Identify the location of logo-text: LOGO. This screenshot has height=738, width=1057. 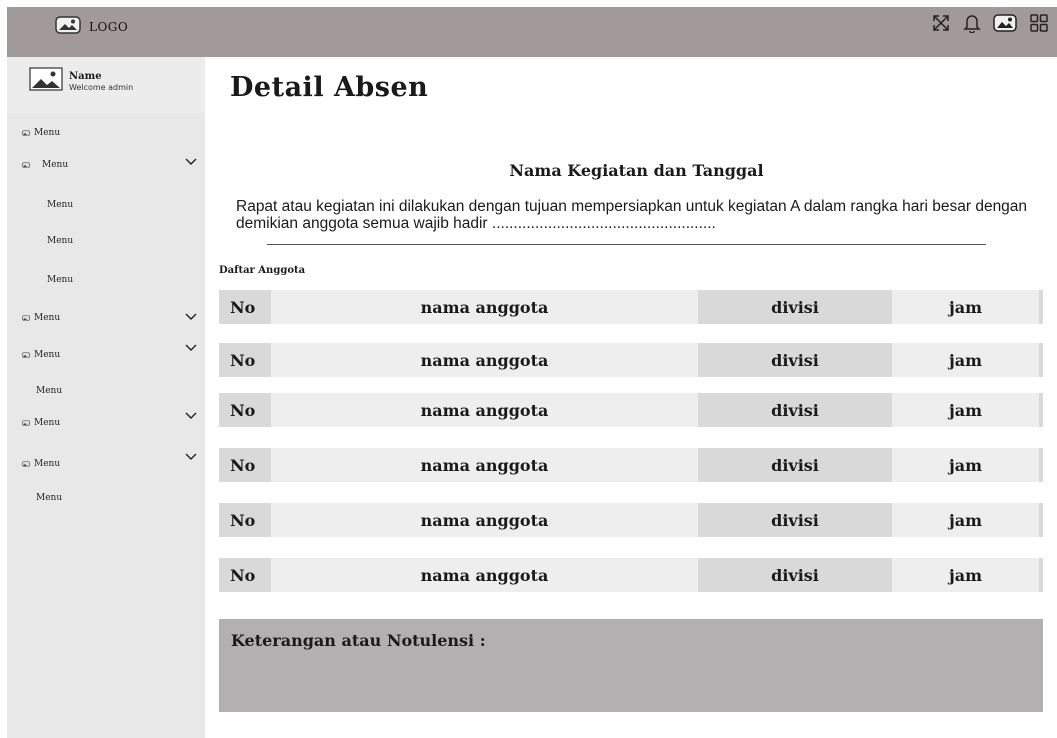
(109, 27).